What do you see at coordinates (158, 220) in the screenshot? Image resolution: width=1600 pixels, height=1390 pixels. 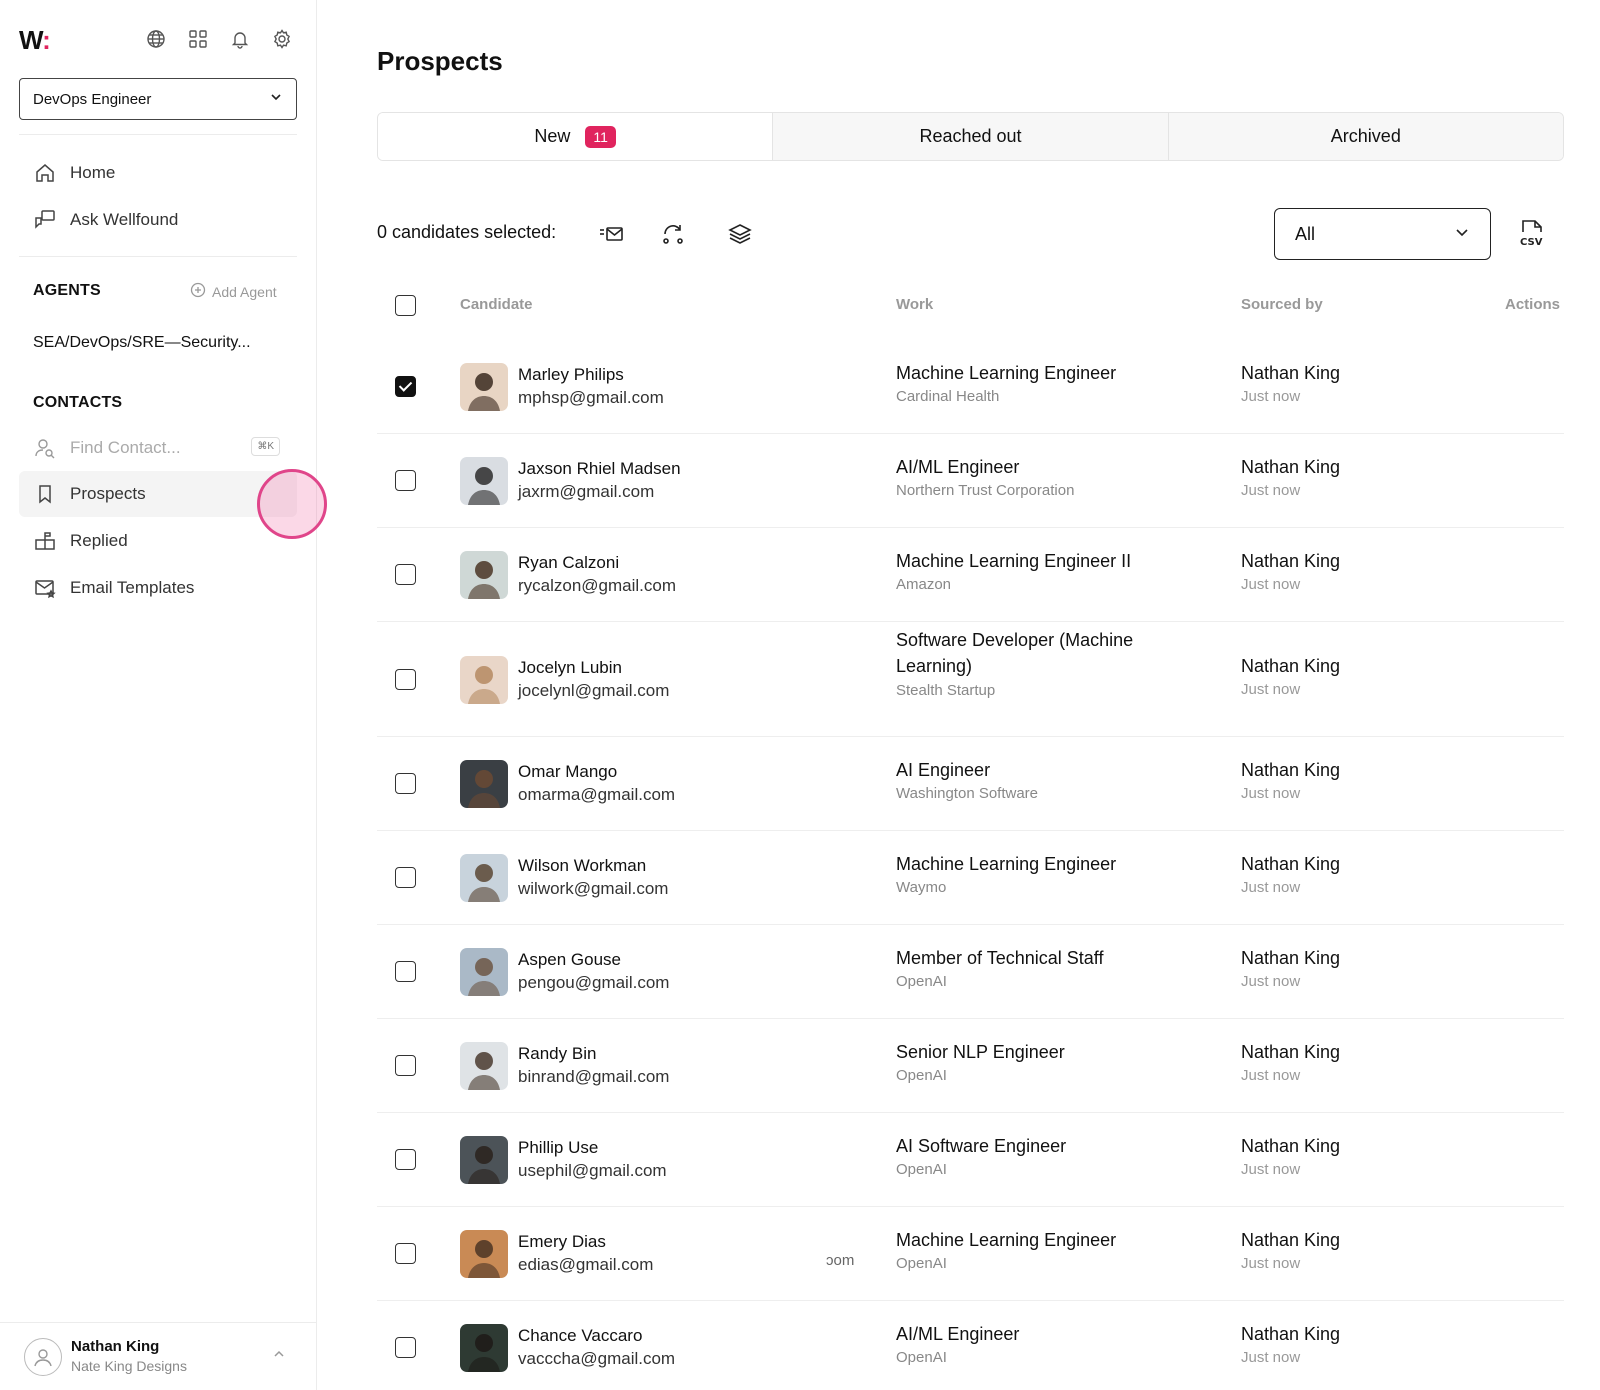 I see `nav-item-ask-wellfound: Ask Wellfound` at bounding box center [158, 220].